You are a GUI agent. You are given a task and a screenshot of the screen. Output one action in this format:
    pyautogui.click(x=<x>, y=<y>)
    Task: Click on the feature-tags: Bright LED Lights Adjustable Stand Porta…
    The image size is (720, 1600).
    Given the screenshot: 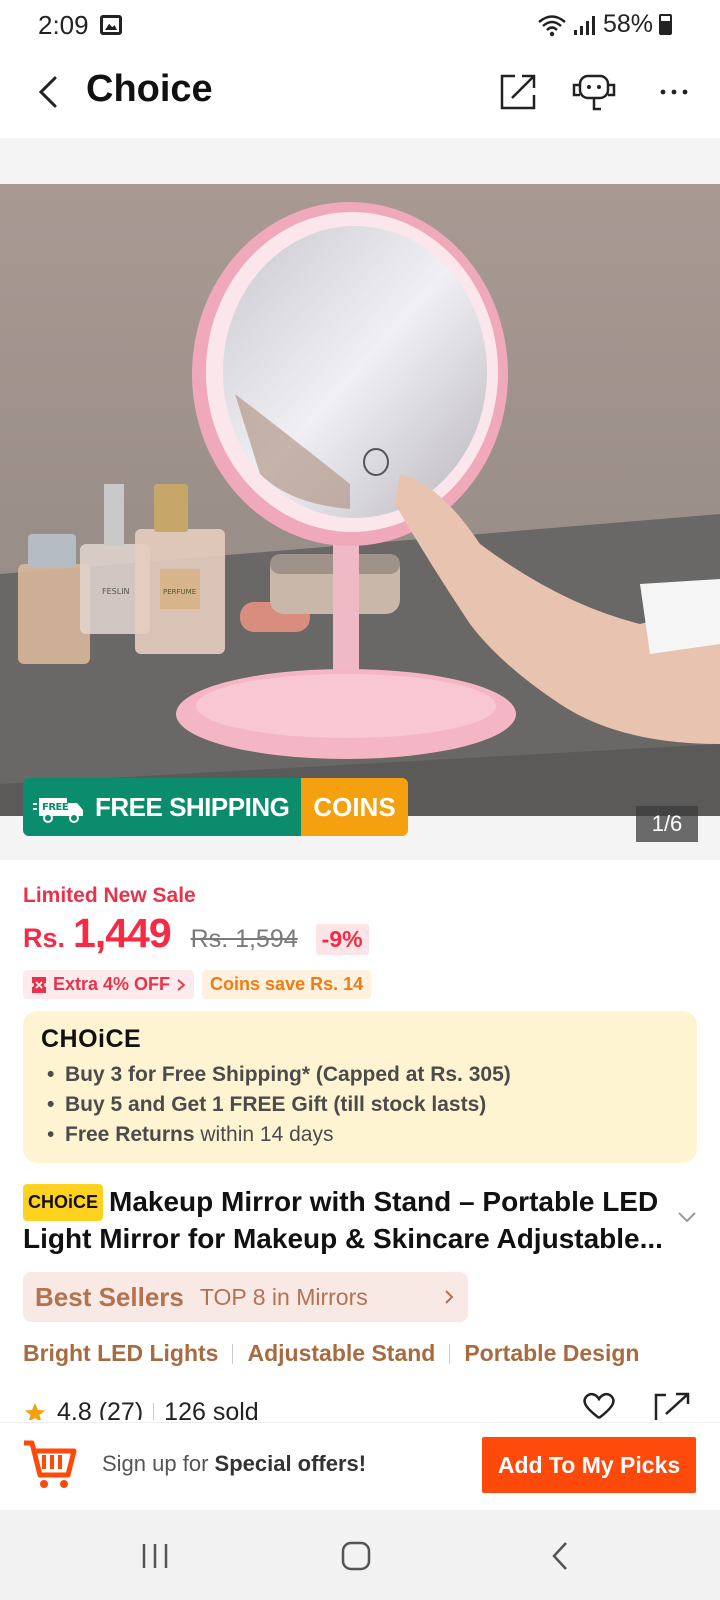 What is the action you would take?
    pyautogui.click(x=331, y=1353)
    